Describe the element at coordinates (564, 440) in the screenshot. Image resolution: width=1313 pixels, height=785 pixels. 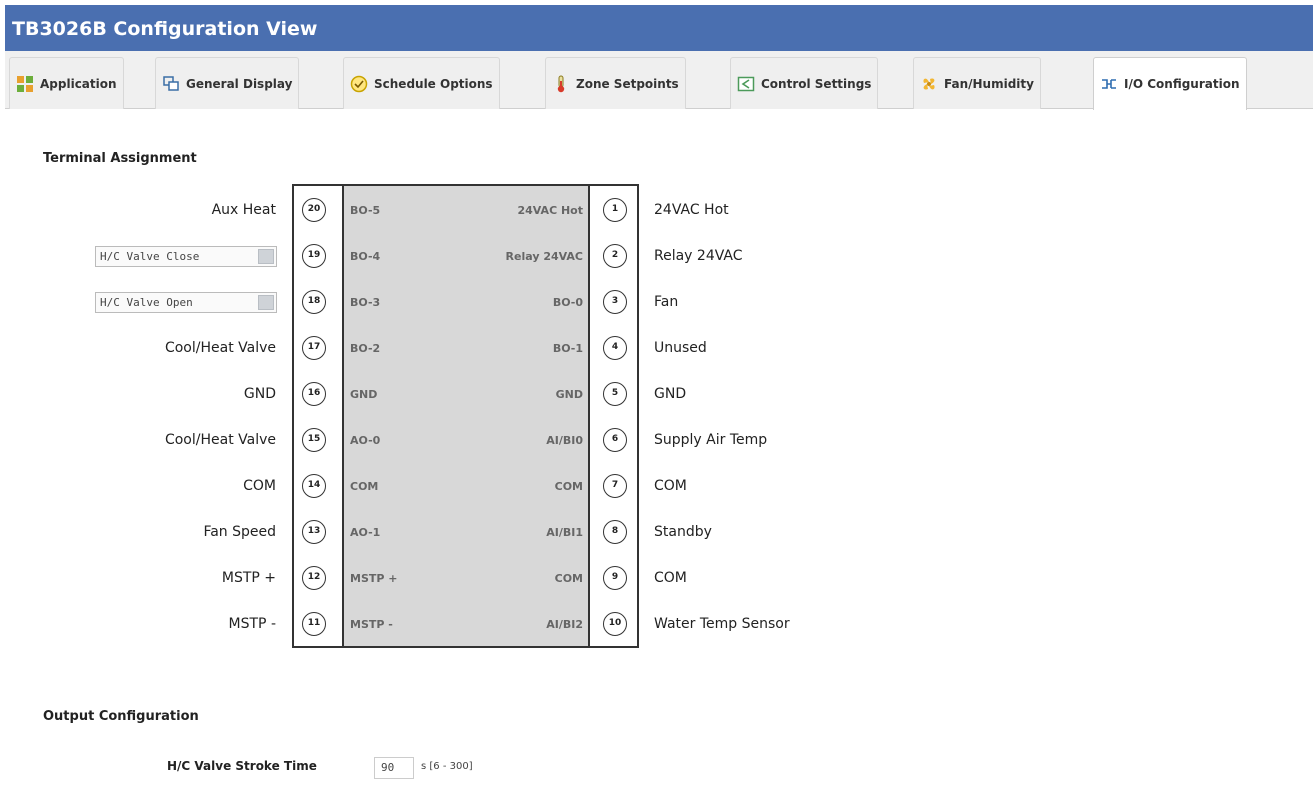
I see `terminal-name-right: AI/BI0` at that location.